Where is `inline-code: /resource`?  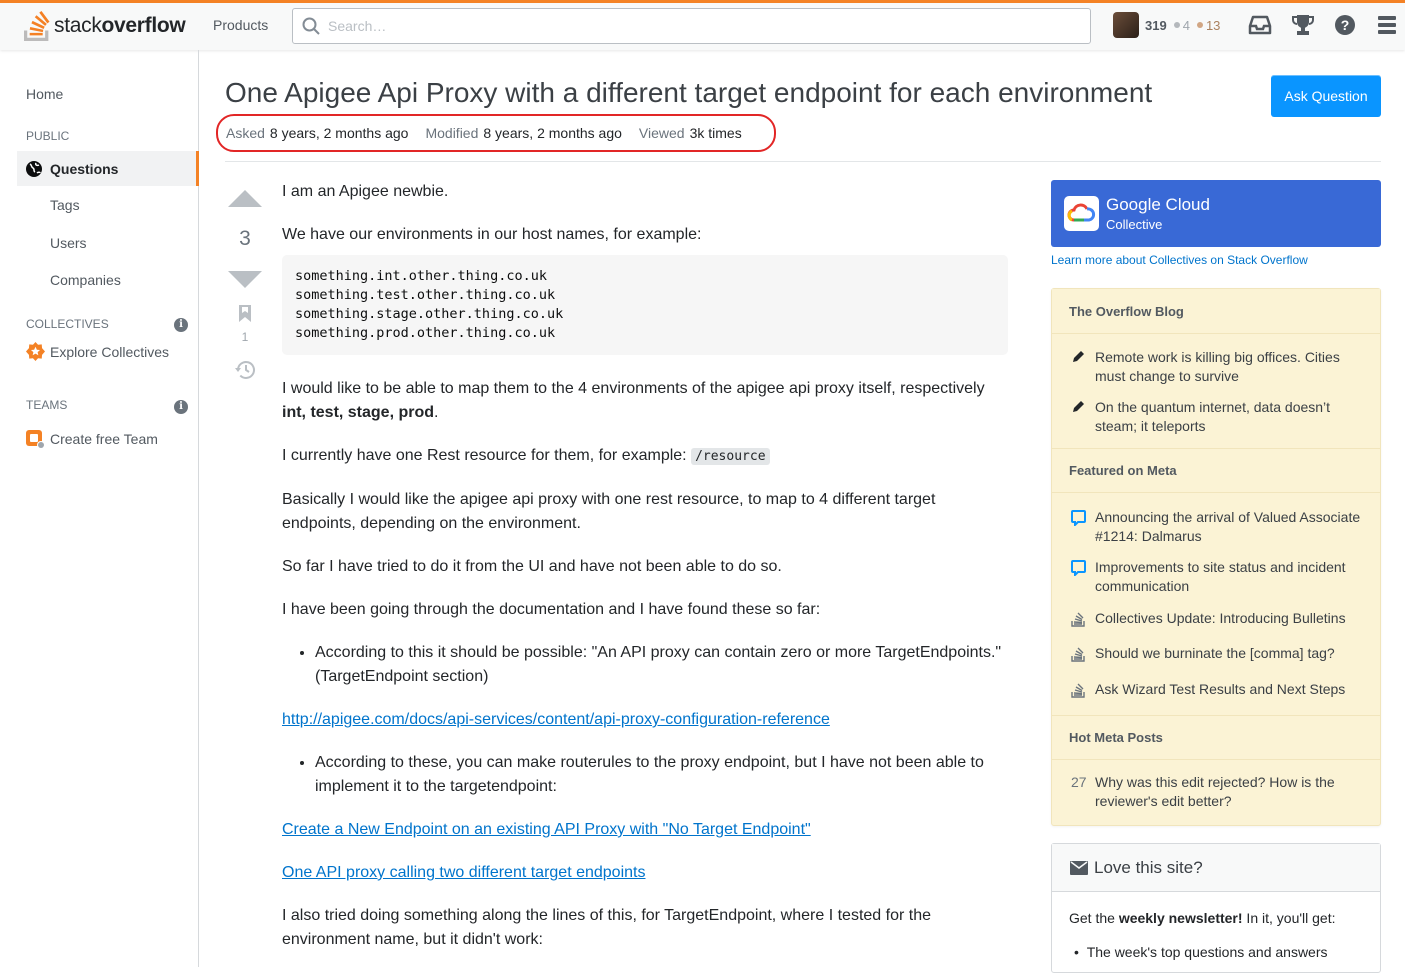 inline-code: /resource is located at coordinates (730, 456).